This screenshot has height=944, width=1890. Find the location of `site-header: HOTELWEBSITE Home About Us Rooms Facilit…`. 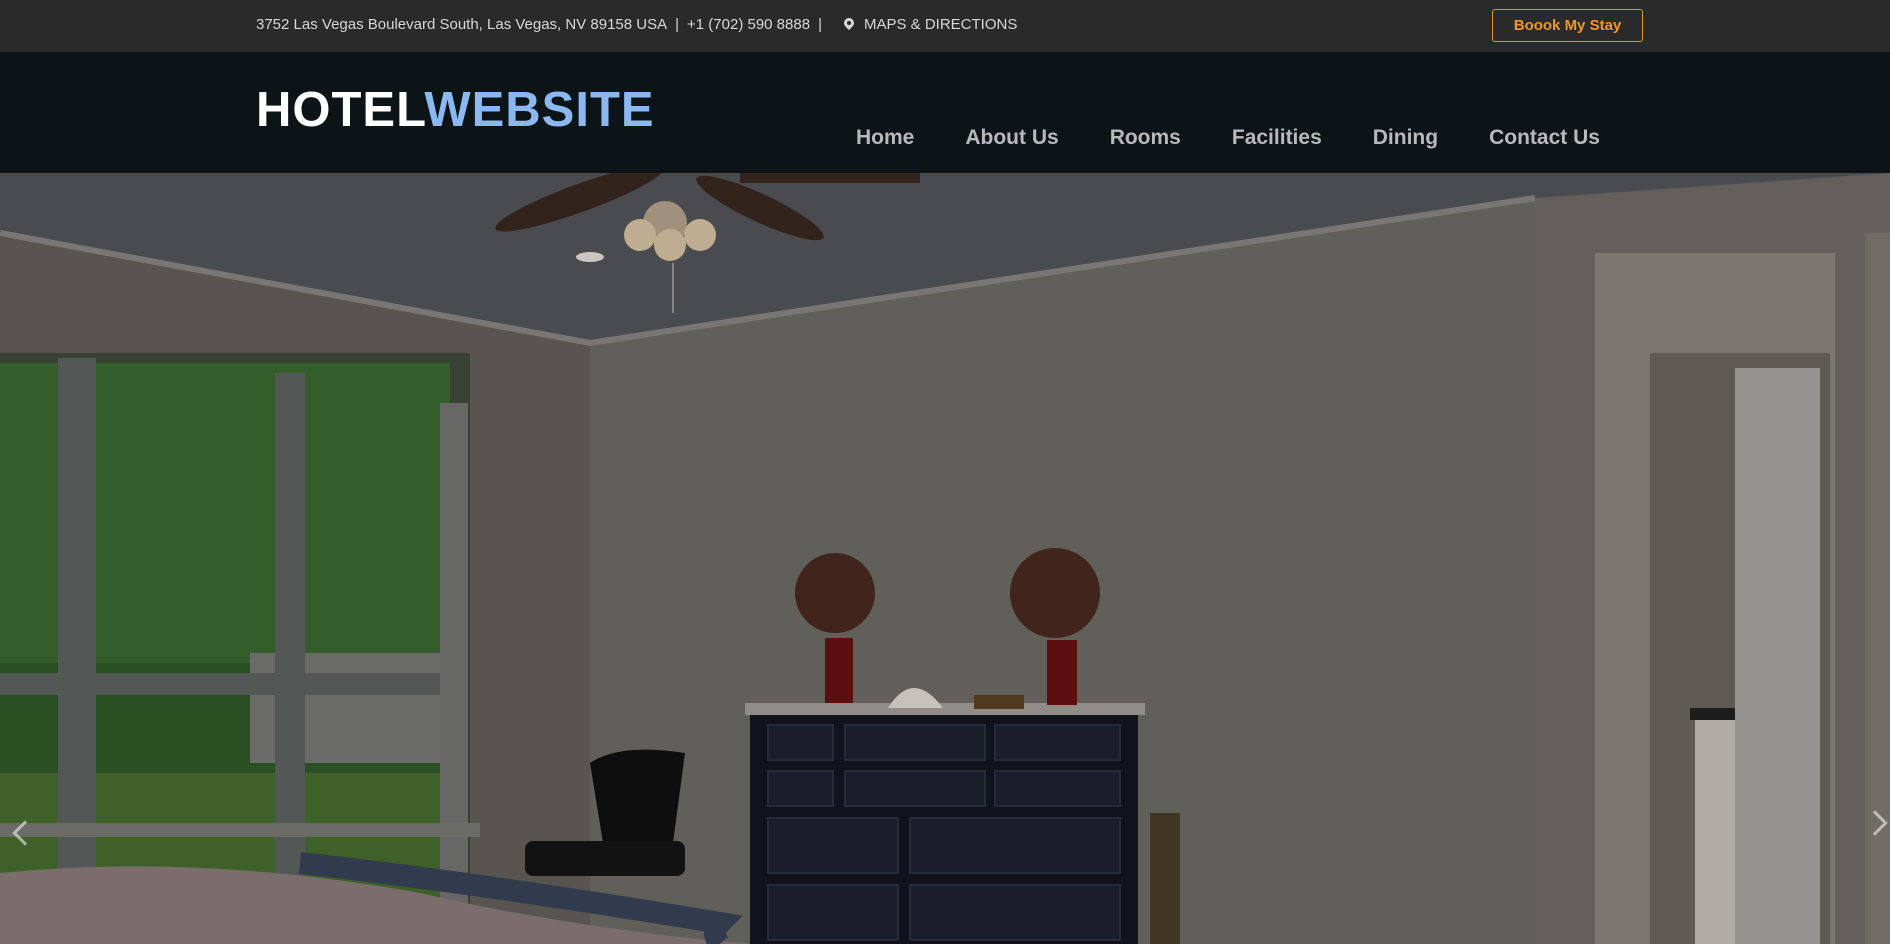

site-header: HOTELWEBSITE Home About Us Rooms Facilit… is located at coordinates (945, 112).